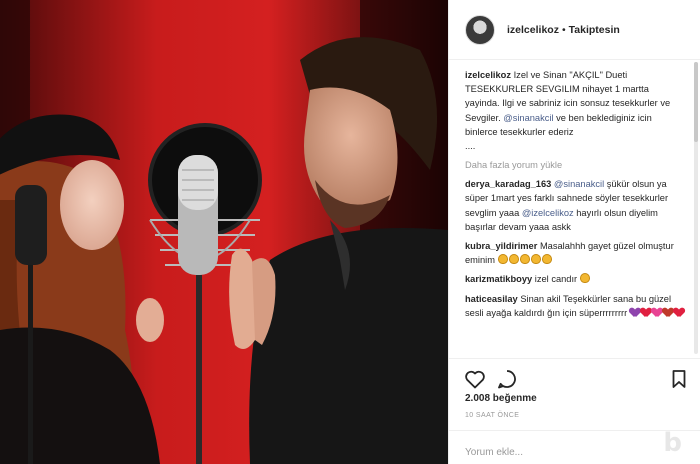 The width and height of the screenshot is (700, 464). I want to click on comment-text: izel candır, so click(556, 279).